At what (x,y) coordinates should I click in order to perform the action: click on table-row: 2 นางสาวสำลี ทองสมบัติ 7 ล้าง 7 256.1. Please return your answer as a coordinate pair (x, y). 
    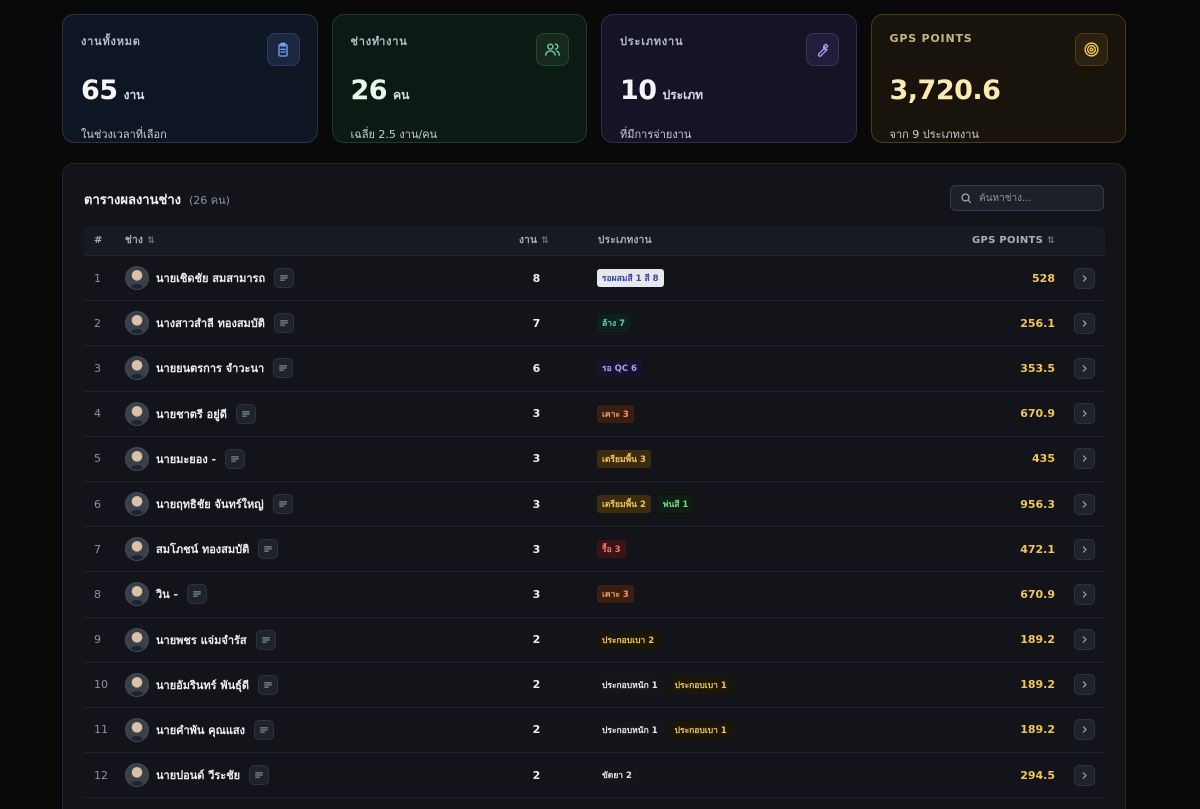
    Looking at the image, I should click on (594, 324).